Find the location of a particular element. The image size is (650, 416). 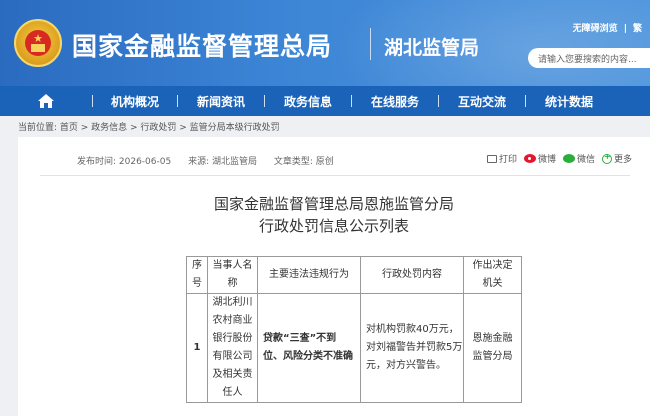

article-meta: 发布时间: 2026-06-05 来源: 湖北监管局 文章类型: 原创 is located at coordinates (212, 160).